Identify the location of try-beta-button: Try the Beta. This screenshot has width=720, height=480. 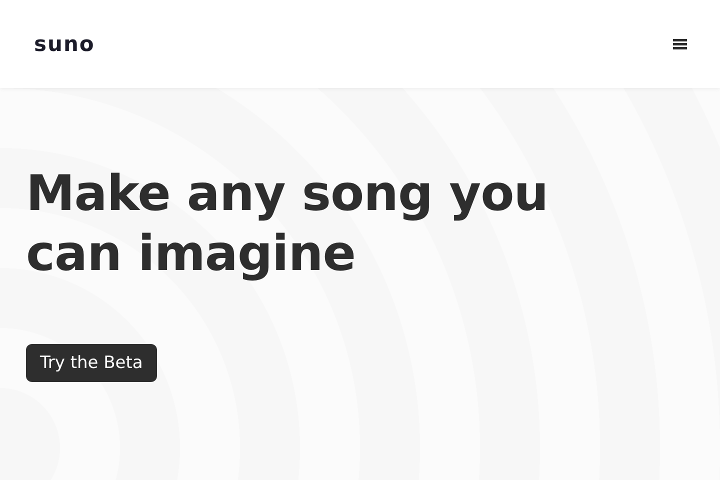
(91, 363).